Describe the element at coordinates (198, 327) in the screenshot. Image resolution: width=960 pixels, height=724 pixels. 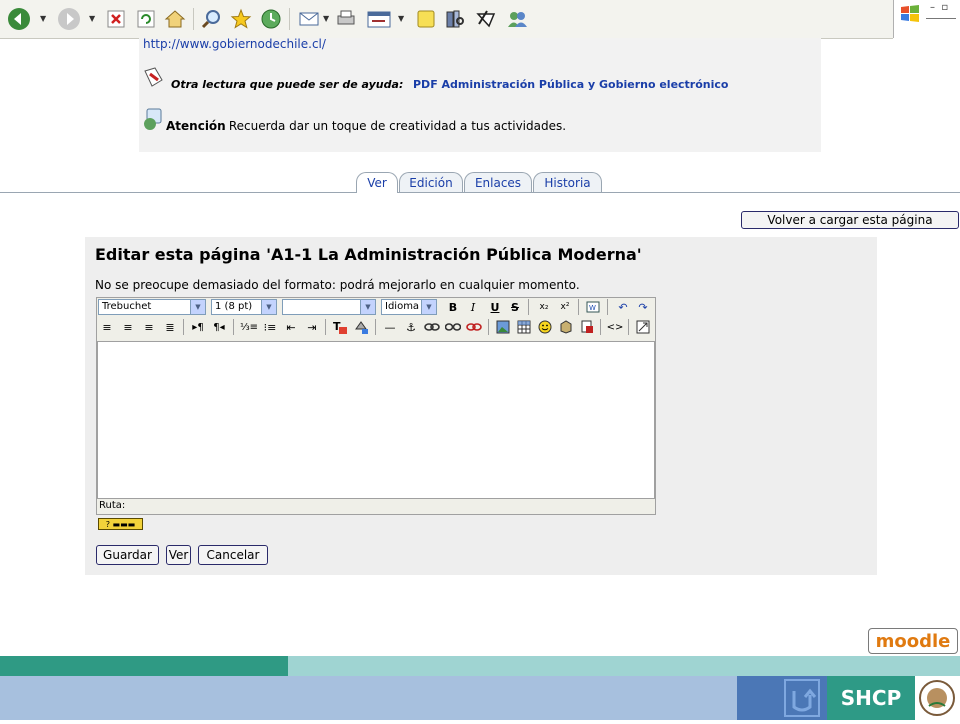
I see `ltr-icon: ▸¶` at that location.